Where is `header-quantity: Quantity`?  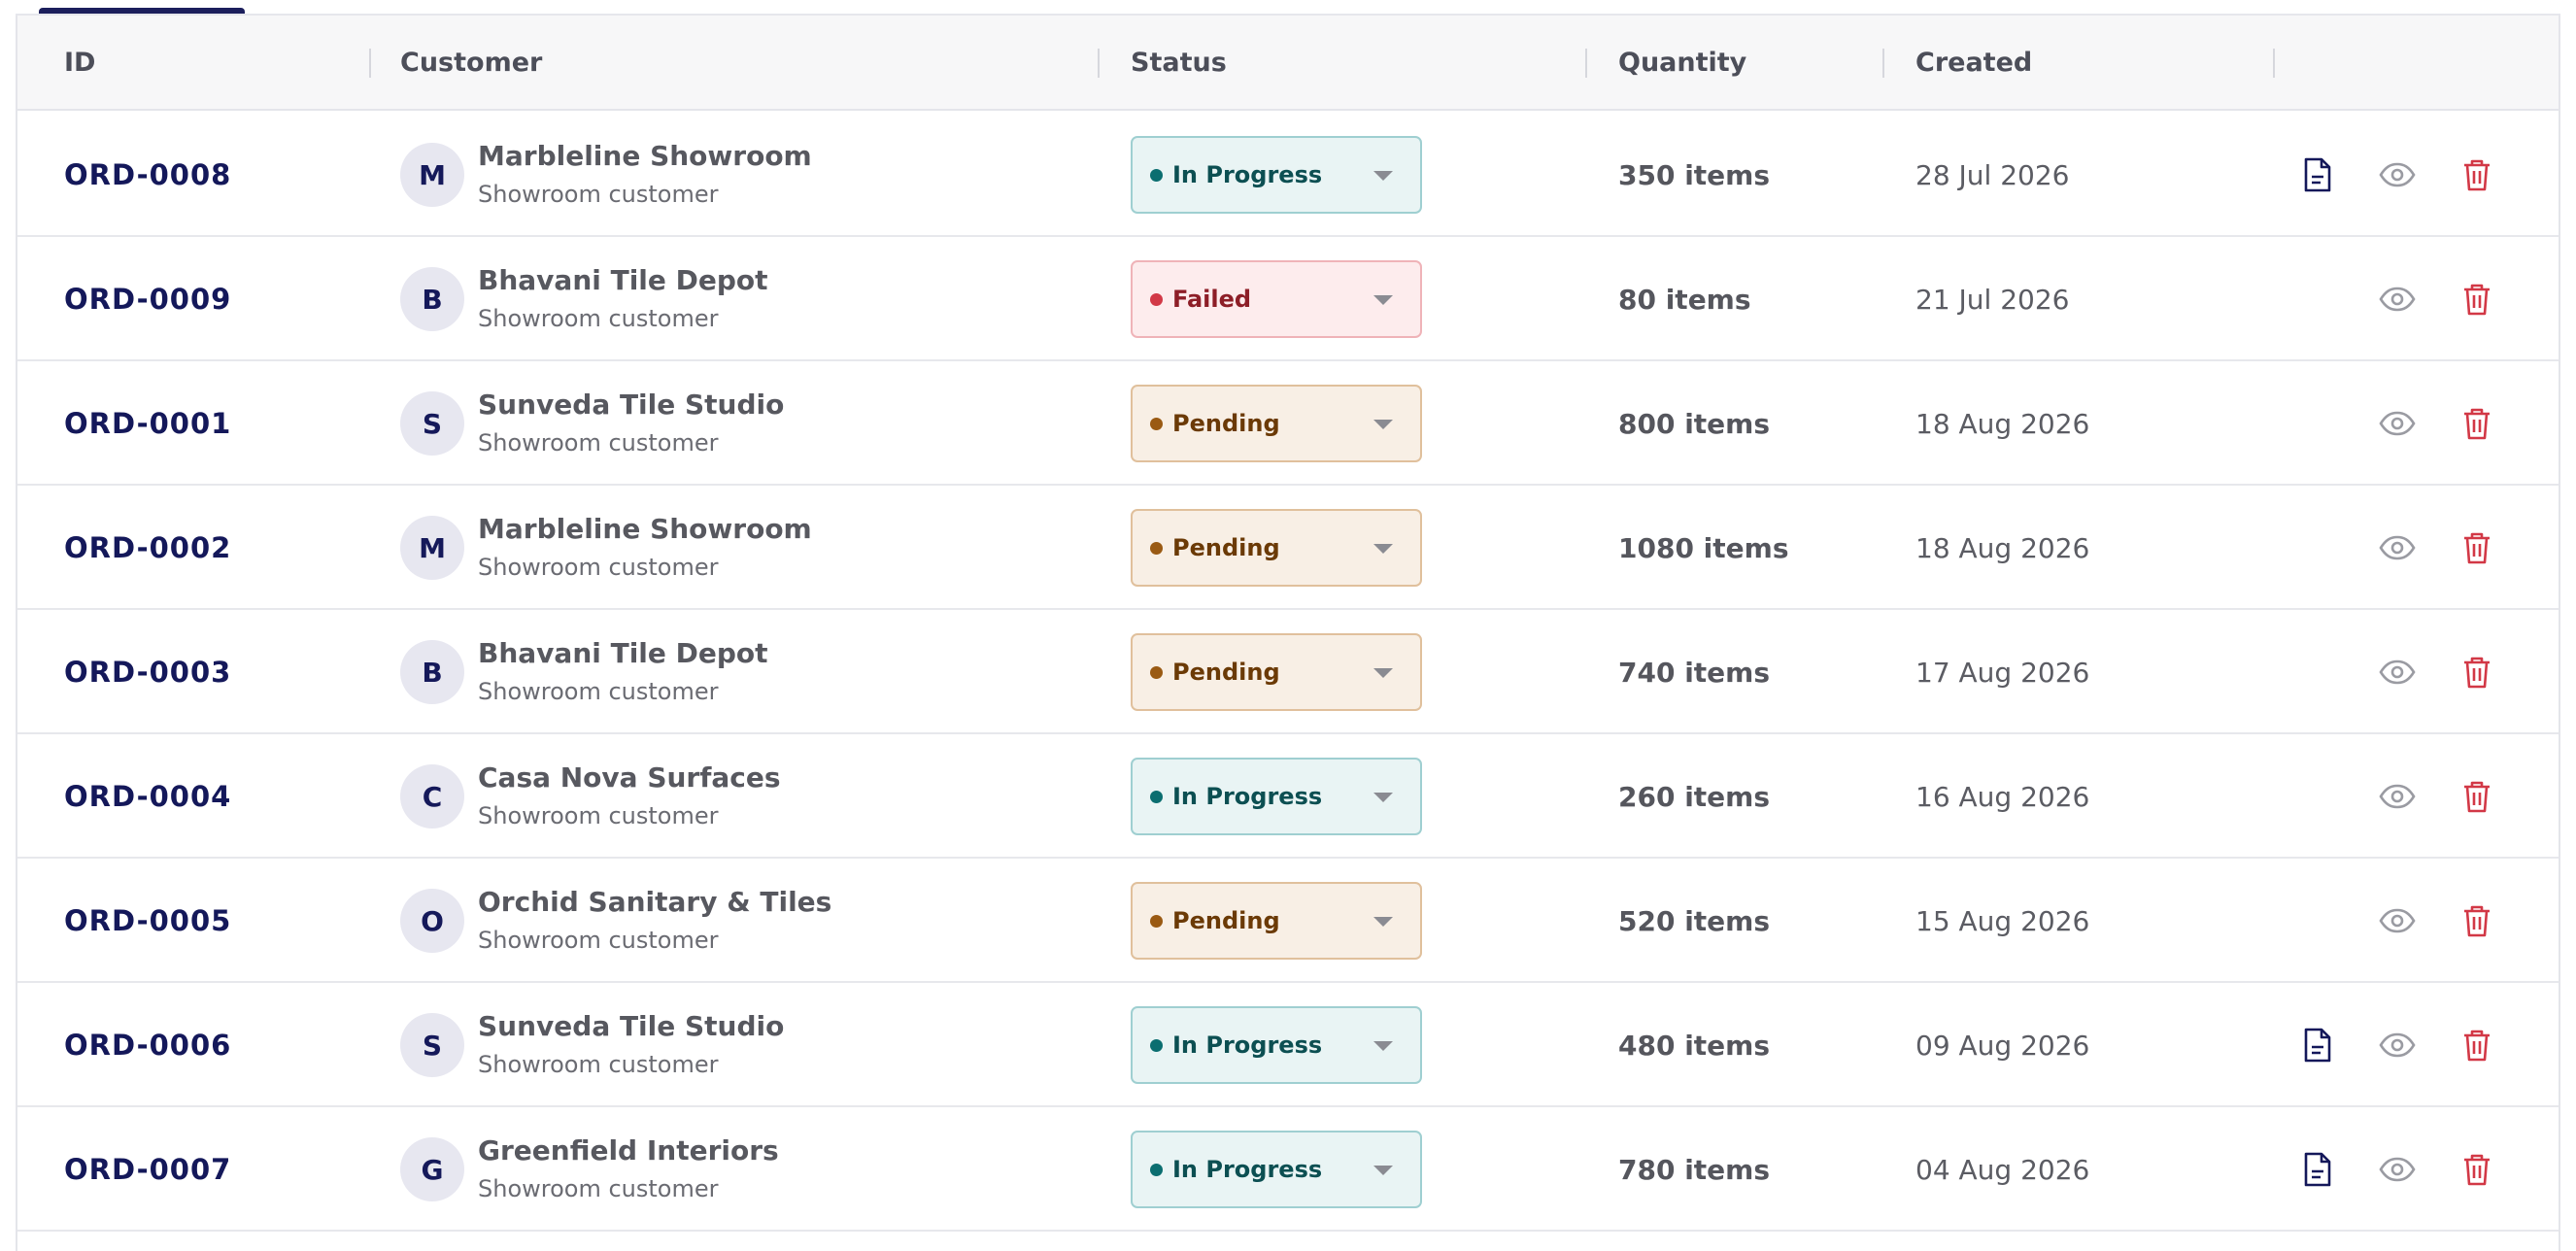 header-quantity: Quantity is located at coordinates (1682, 63).